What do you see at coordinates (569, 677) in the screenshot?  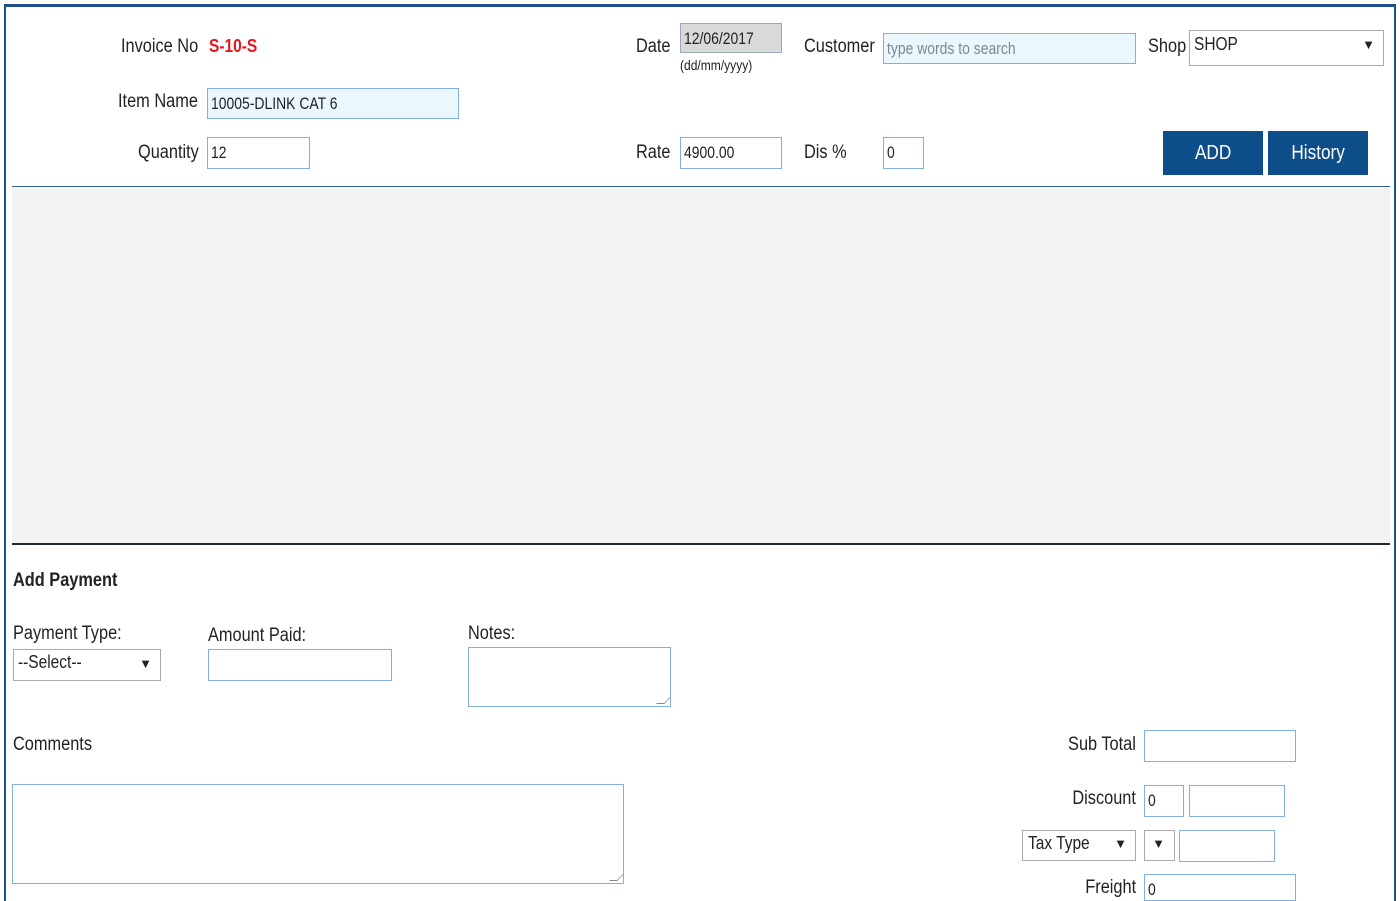 I see `notes-textarea` at bounding box center [569, 677].